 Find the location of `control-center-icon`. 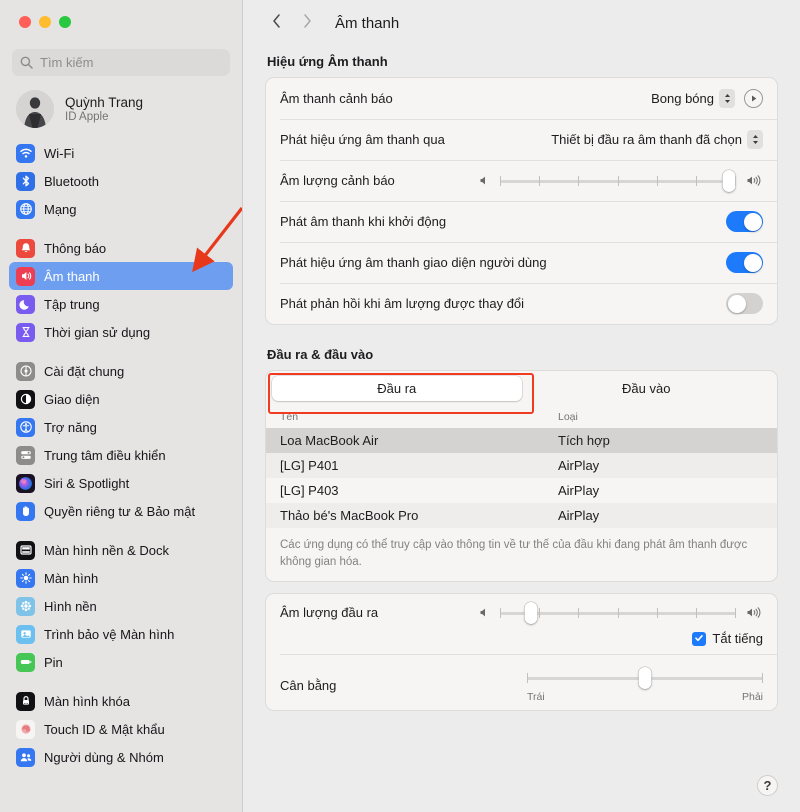

control-center-icon is located at coordinates (25, 455).